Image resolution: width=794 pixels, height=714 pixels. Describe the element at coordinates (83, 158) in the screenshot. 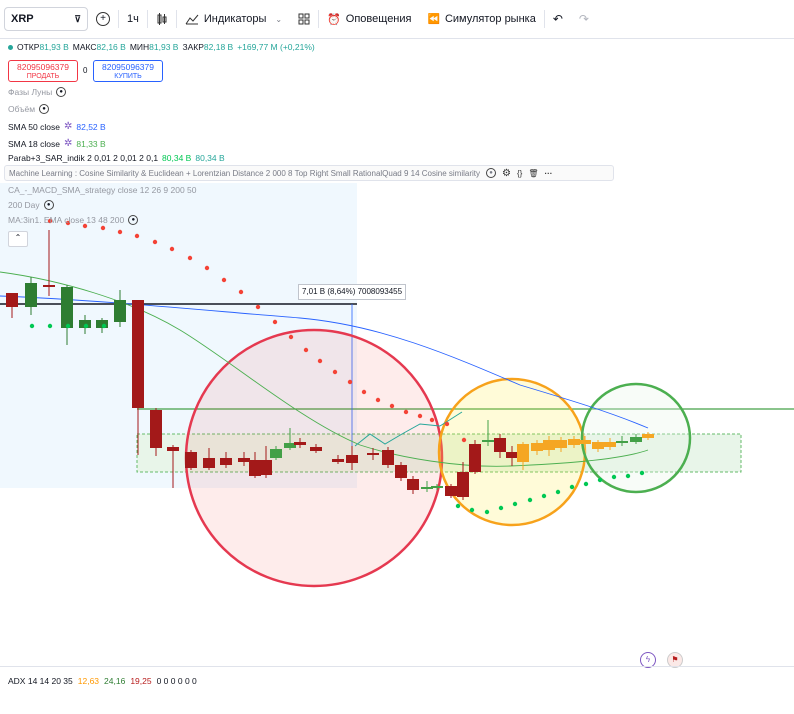

I see `indicator-parab-label: Parab+3_SAR_indik 2 0,01 2 0,01 2 0,1` at that location.